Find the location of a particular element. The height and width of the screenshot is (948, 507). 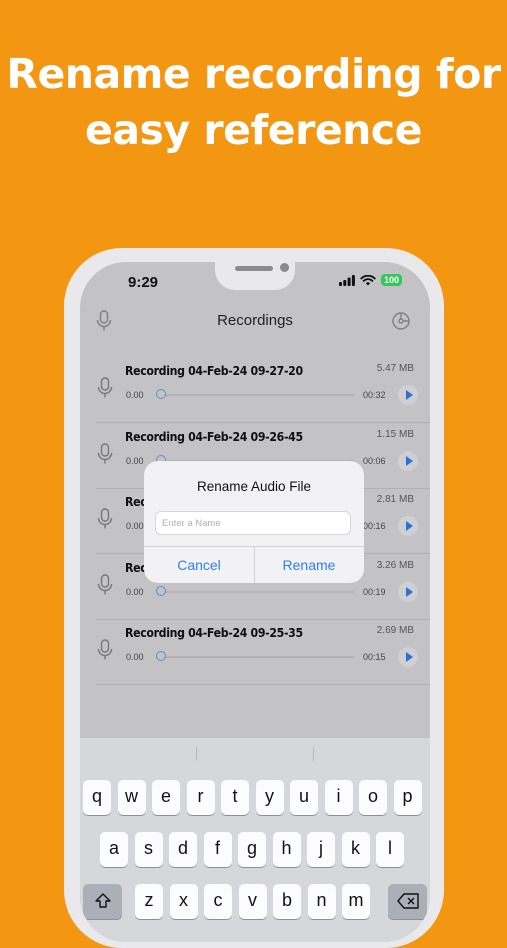

rename-button: Rename is located at coordinates (309, 565).